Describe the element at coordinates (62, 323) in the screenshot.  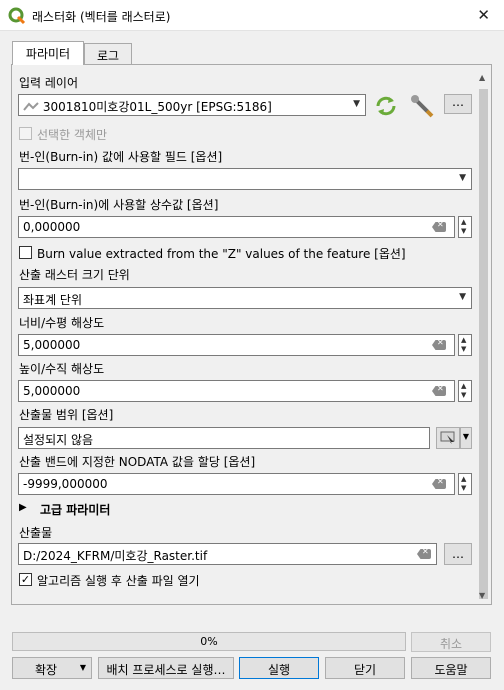
I see `width-label: 너비/수평 해상도` at that location.